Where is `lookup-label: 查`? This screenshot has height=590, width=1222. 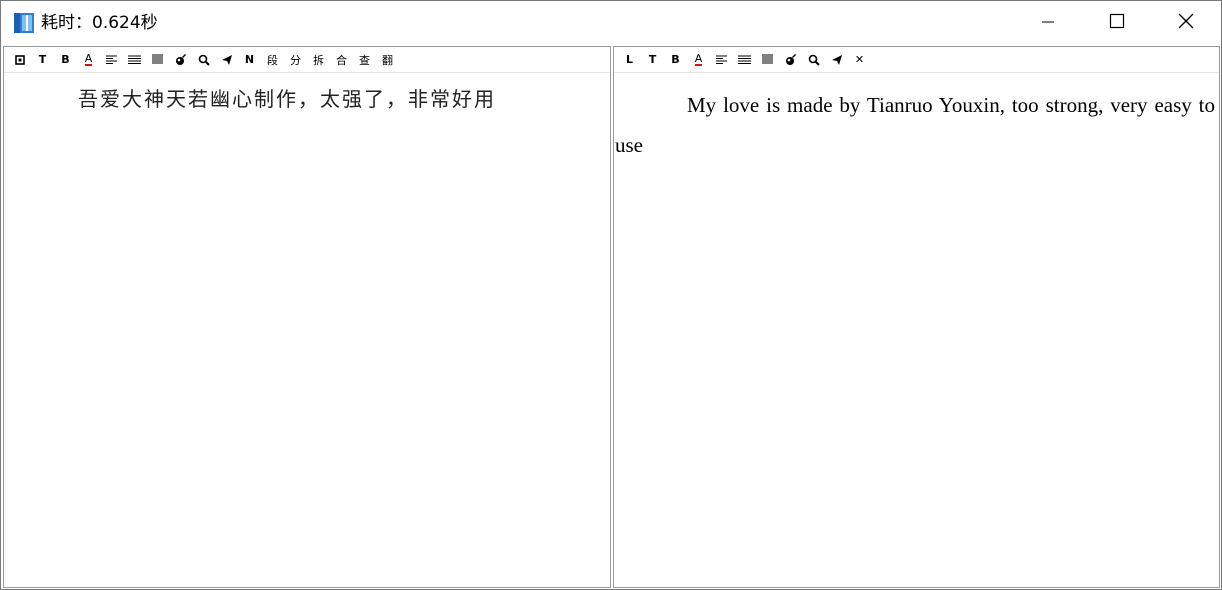 lookup-label: 查 is located at coordinates (364, 60).